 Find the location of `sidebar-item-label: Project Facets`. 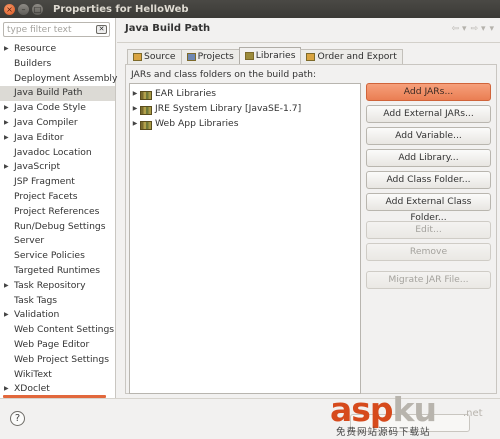

sidebar-item-label: Project Facets is located at coordinates (46, 196).